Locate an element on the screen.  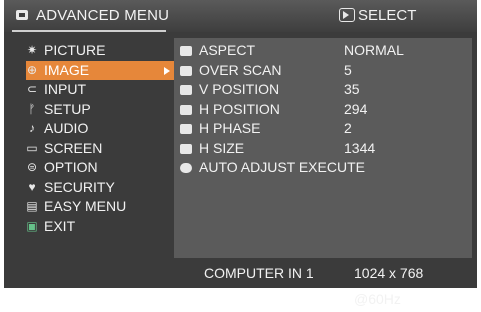
setup-icon: ᚠ is located at coordinates (32, 108).